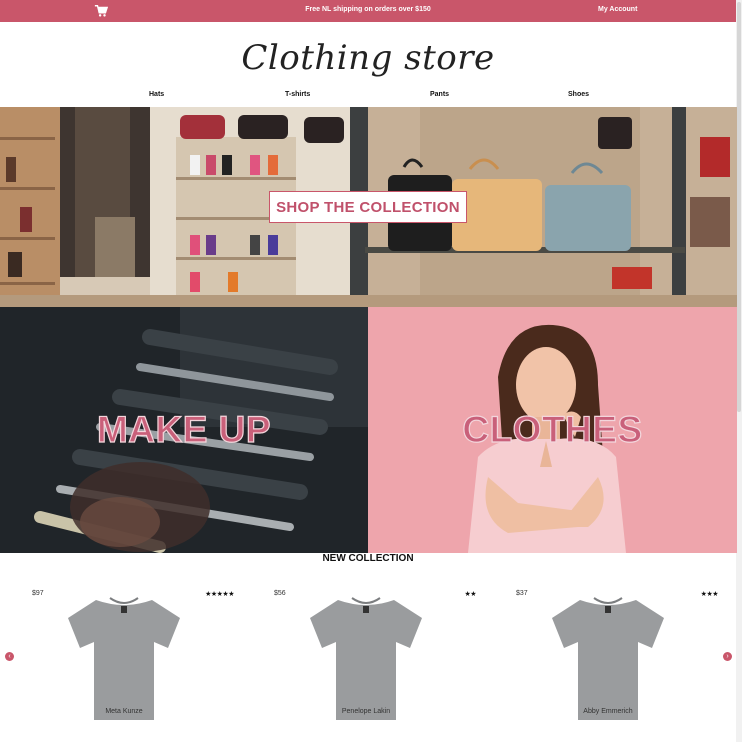 The image size is (742, 742). I want to click on nav-item-tshirts: T-shirts, so click(297, 94).